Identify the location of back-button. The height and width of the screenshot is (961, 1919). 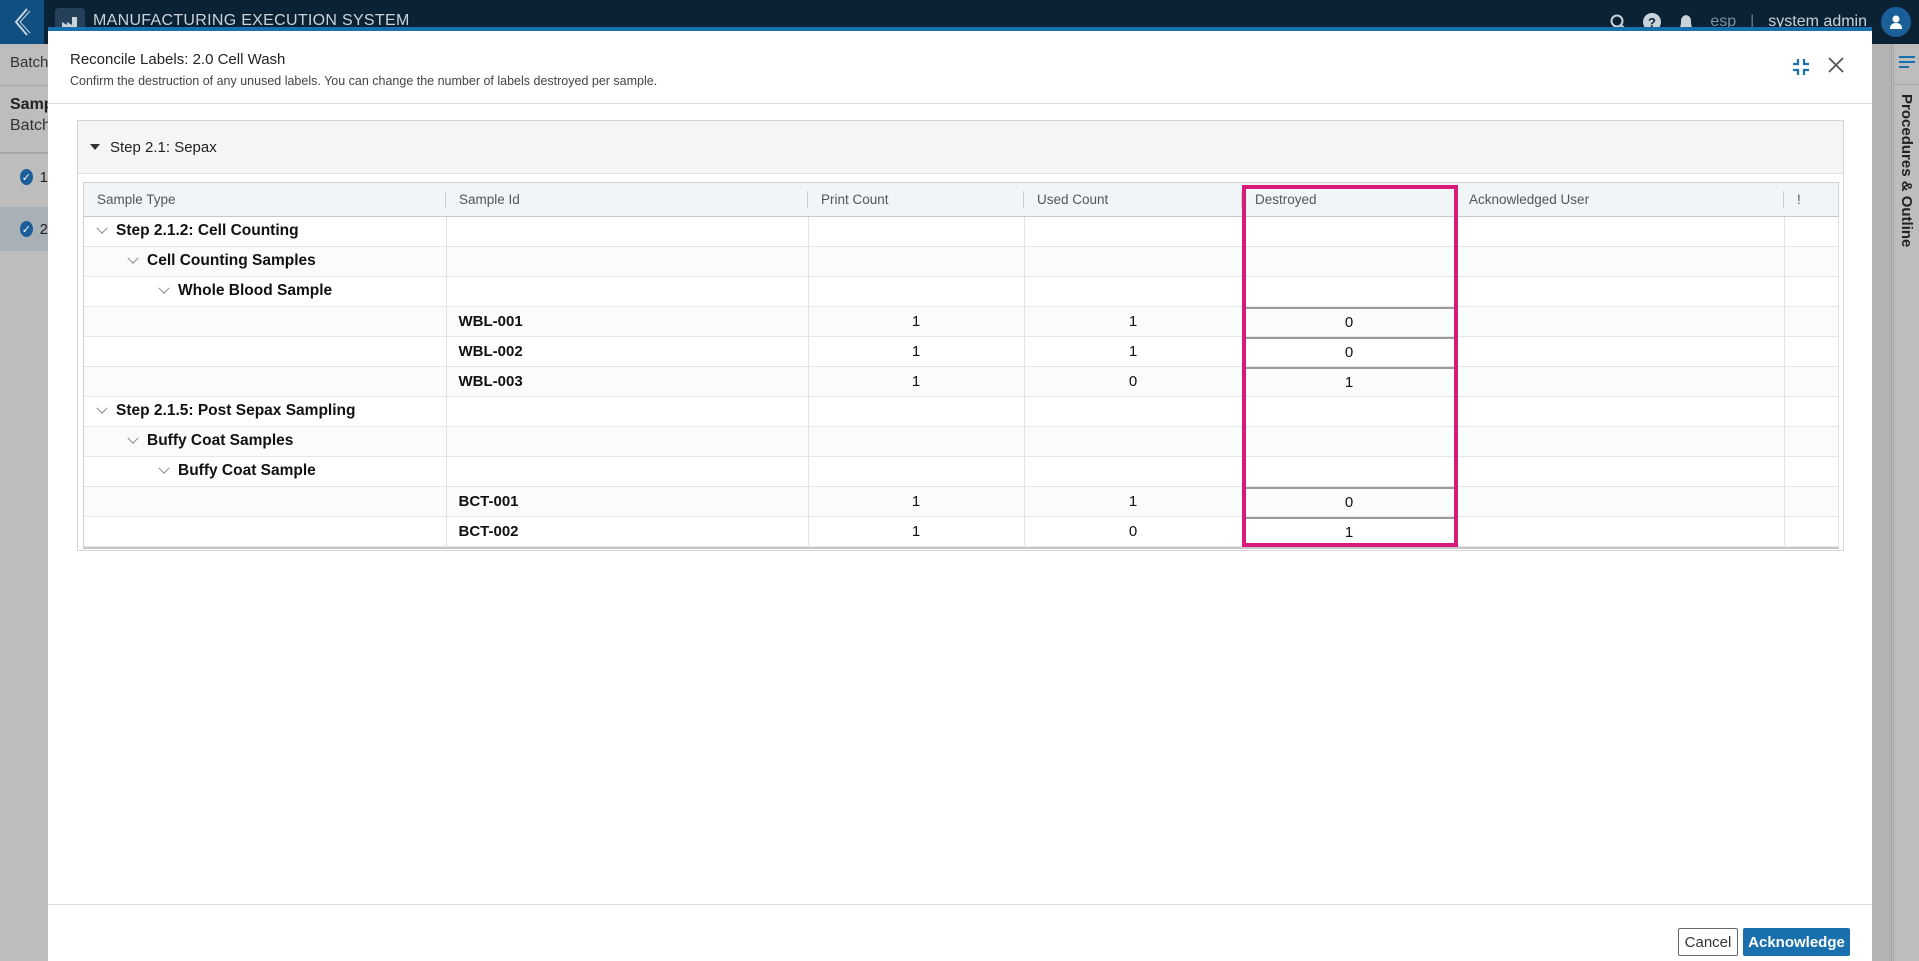
(22, 22).